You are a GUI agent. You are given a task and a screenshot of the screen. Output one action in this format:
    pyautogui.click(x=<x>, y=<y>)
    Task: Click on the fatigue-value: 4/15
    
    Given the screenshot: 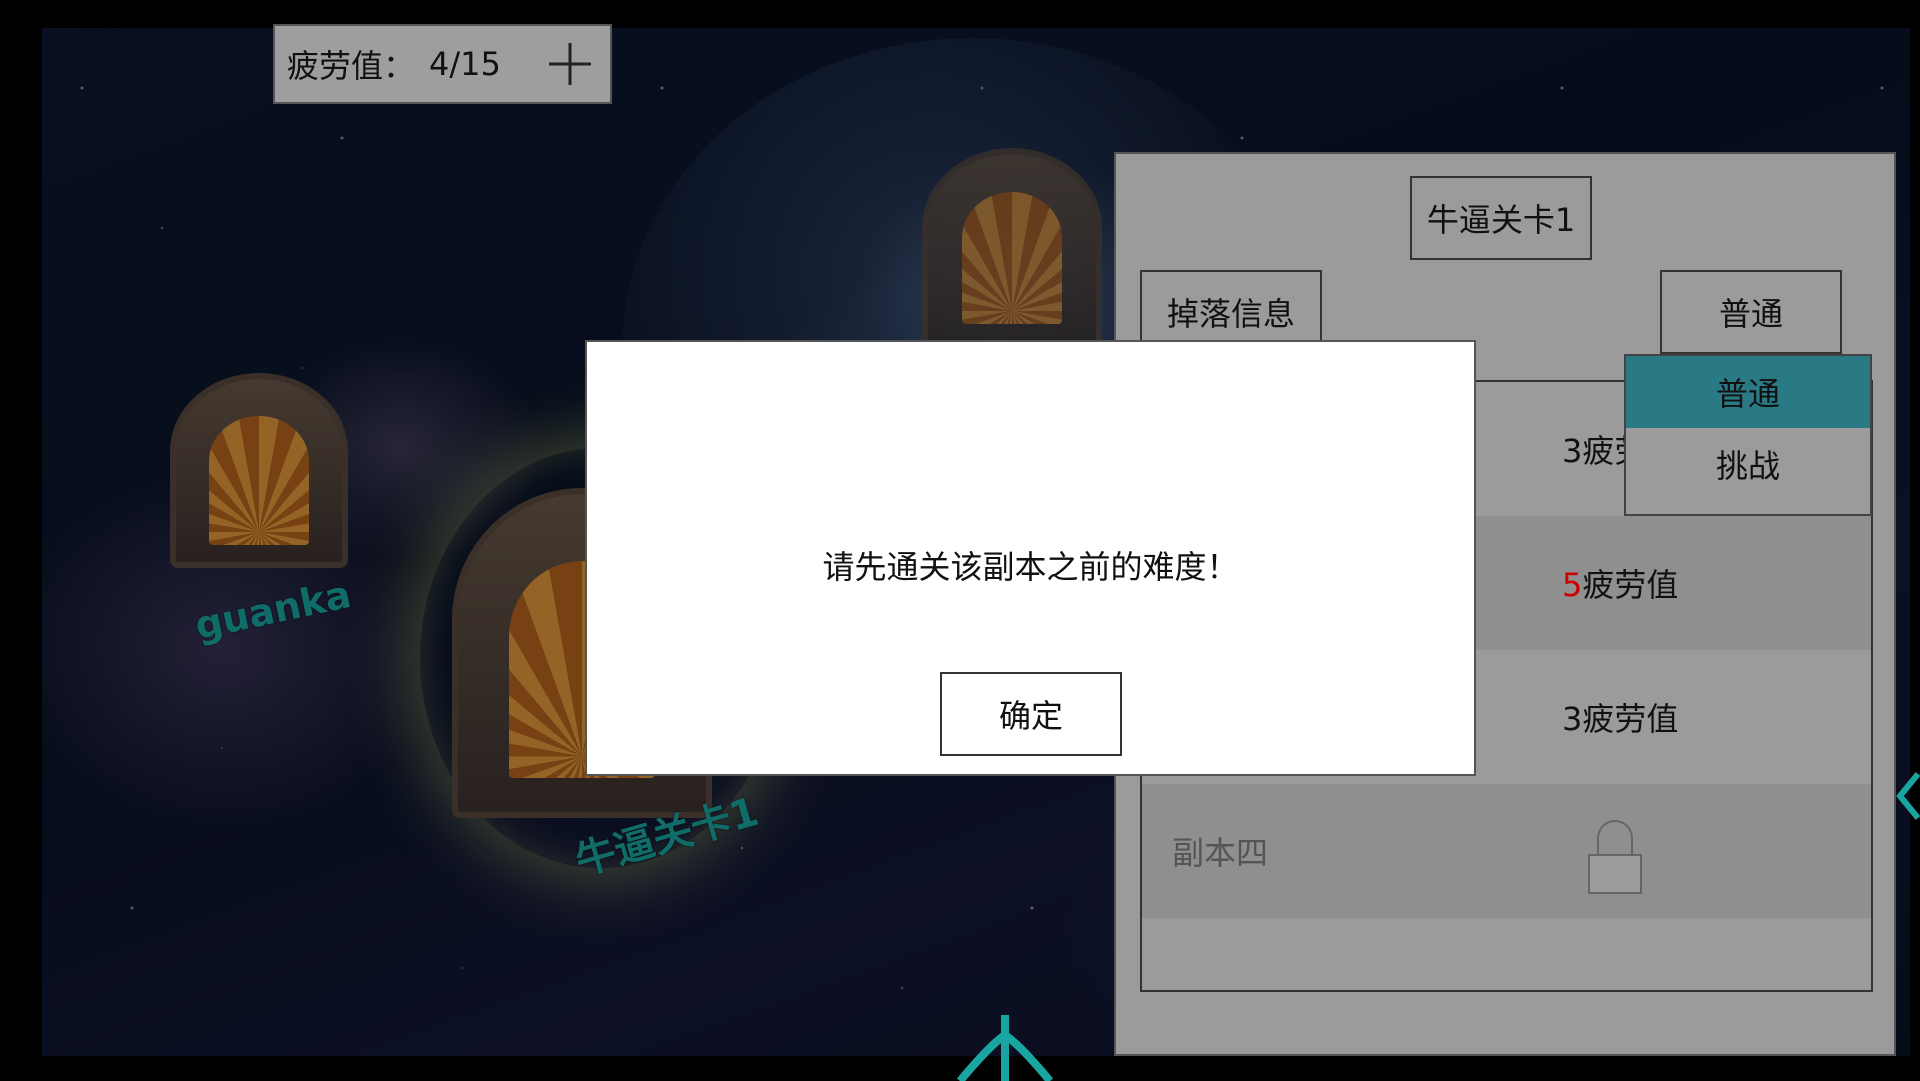 What is the action you would take?
    pyautogui.click(x=465, y=64)
    